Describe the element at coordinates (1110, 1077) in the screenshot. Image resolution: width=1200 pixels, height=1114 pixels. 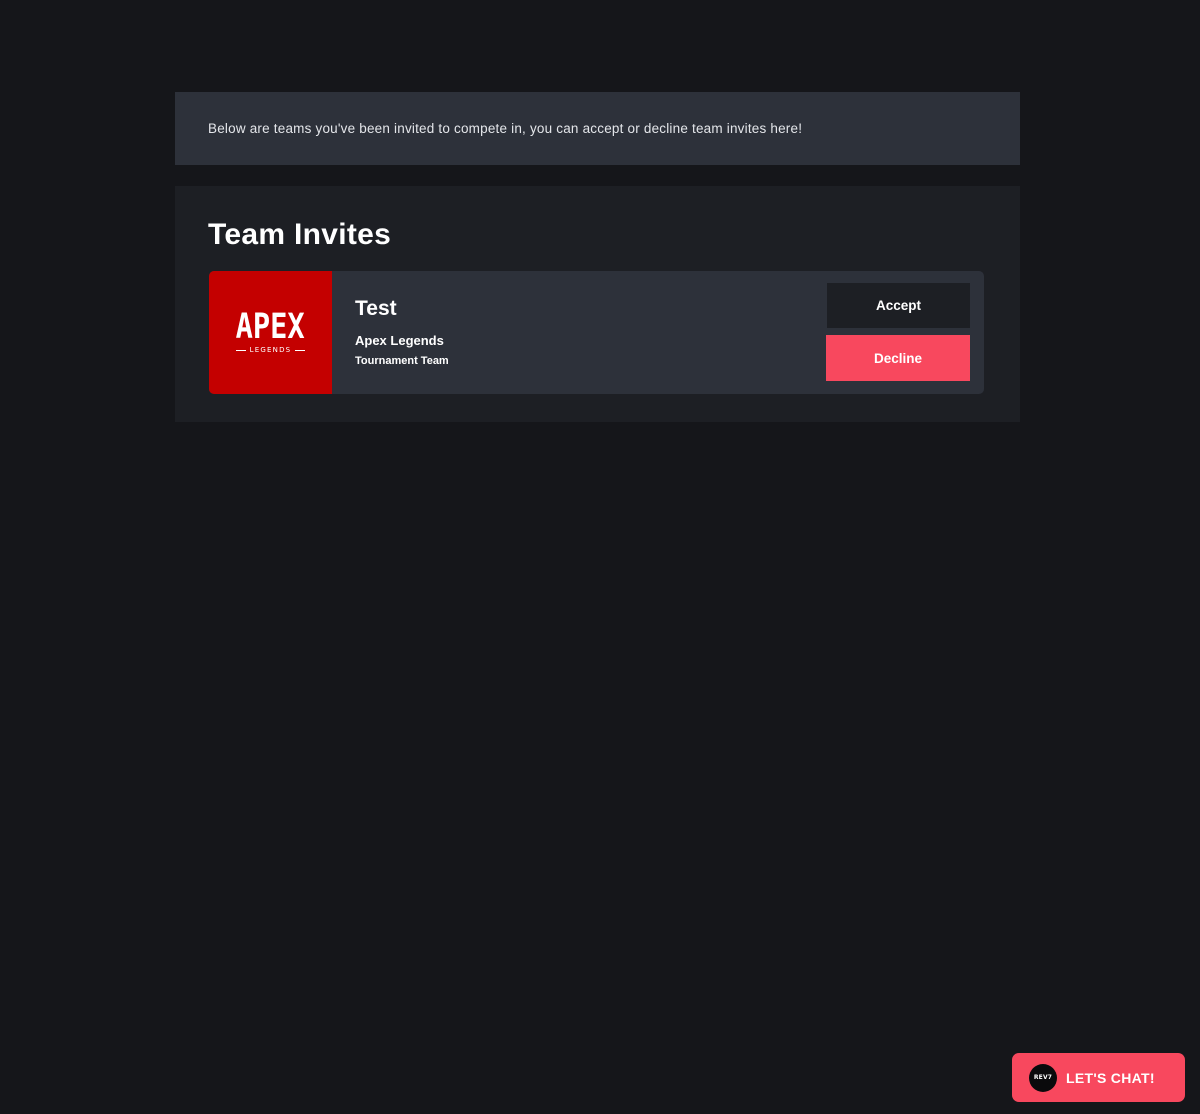
I see `chat-label: LET'S CHAT!` at that location.